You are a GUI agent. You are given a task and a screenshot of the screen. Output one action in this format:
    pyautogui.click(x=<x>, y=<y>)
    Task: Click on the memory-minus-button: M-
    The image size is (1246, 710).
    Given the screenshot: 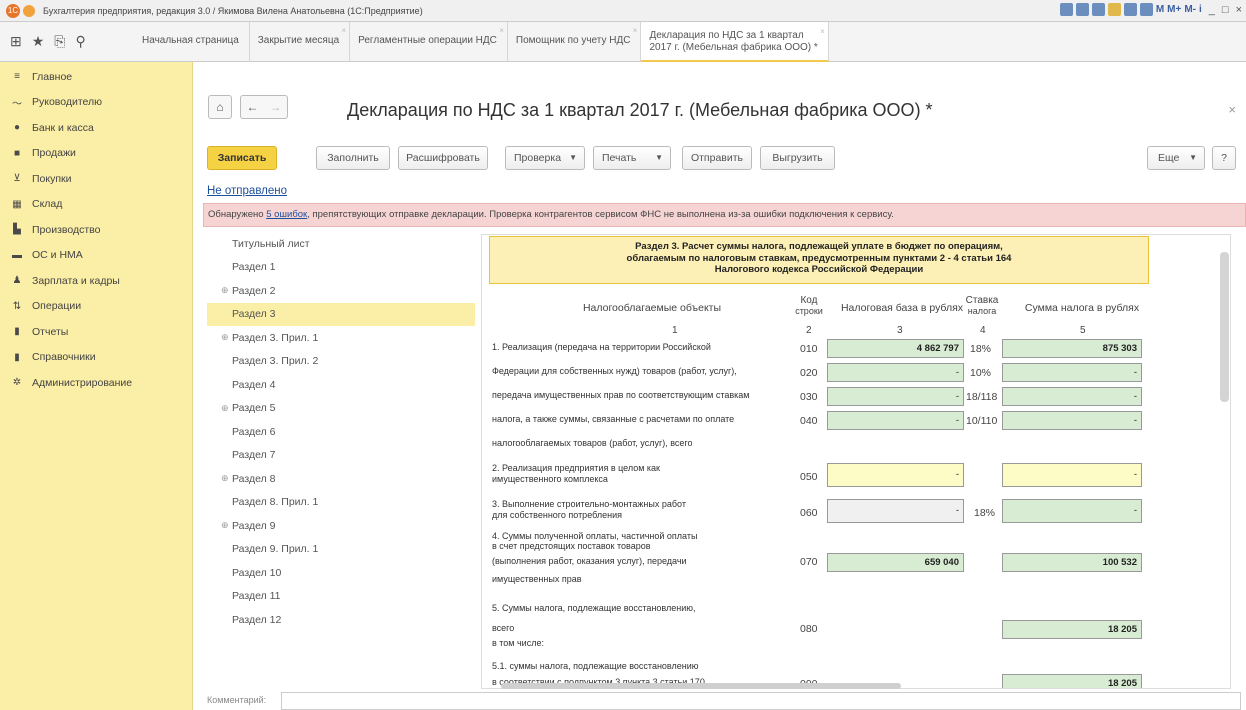 What is the action you would take?
    pyautogui.click(x=1190, y=9)
    